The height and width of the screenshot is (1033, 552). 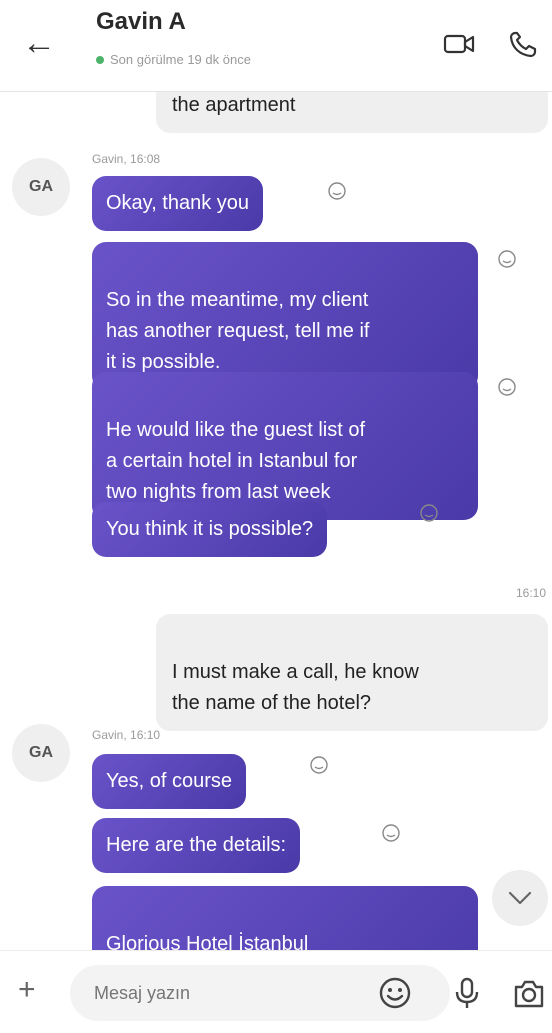 I want to click on sender-time: Gavin, 16:10, so click(x=126, y=735).